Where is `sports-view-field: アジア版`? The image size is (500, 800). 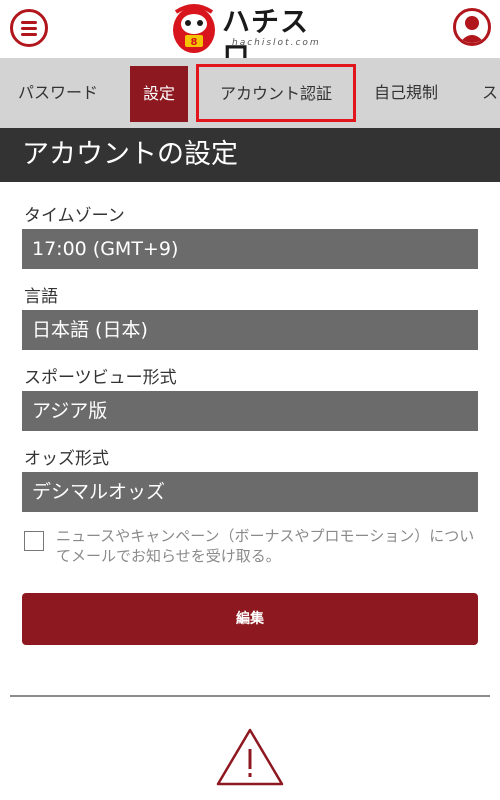
sports-view-field: アジア版 is located at coordinates (250, 411).